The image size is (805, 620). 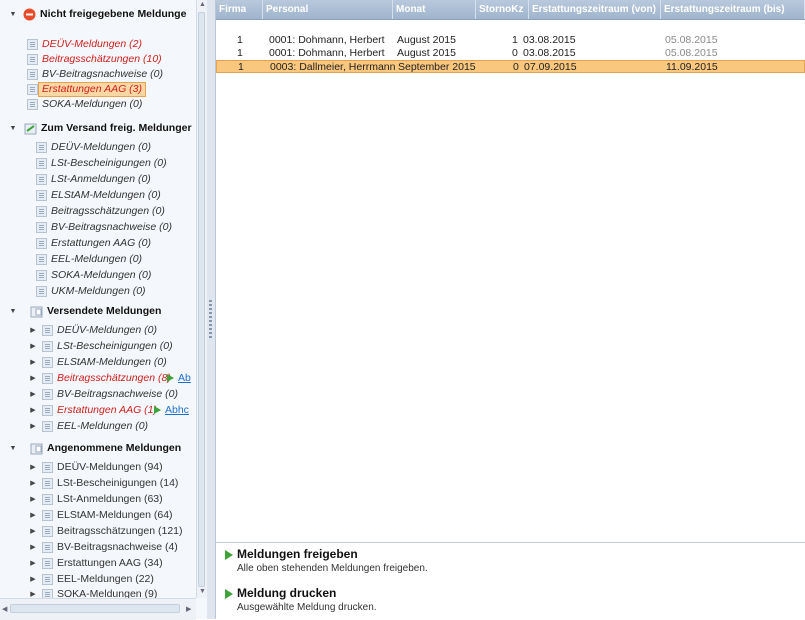 I want to click on tree-item-eel: ▶ EEL-Meldungen (0), so click(x=98, y=426).